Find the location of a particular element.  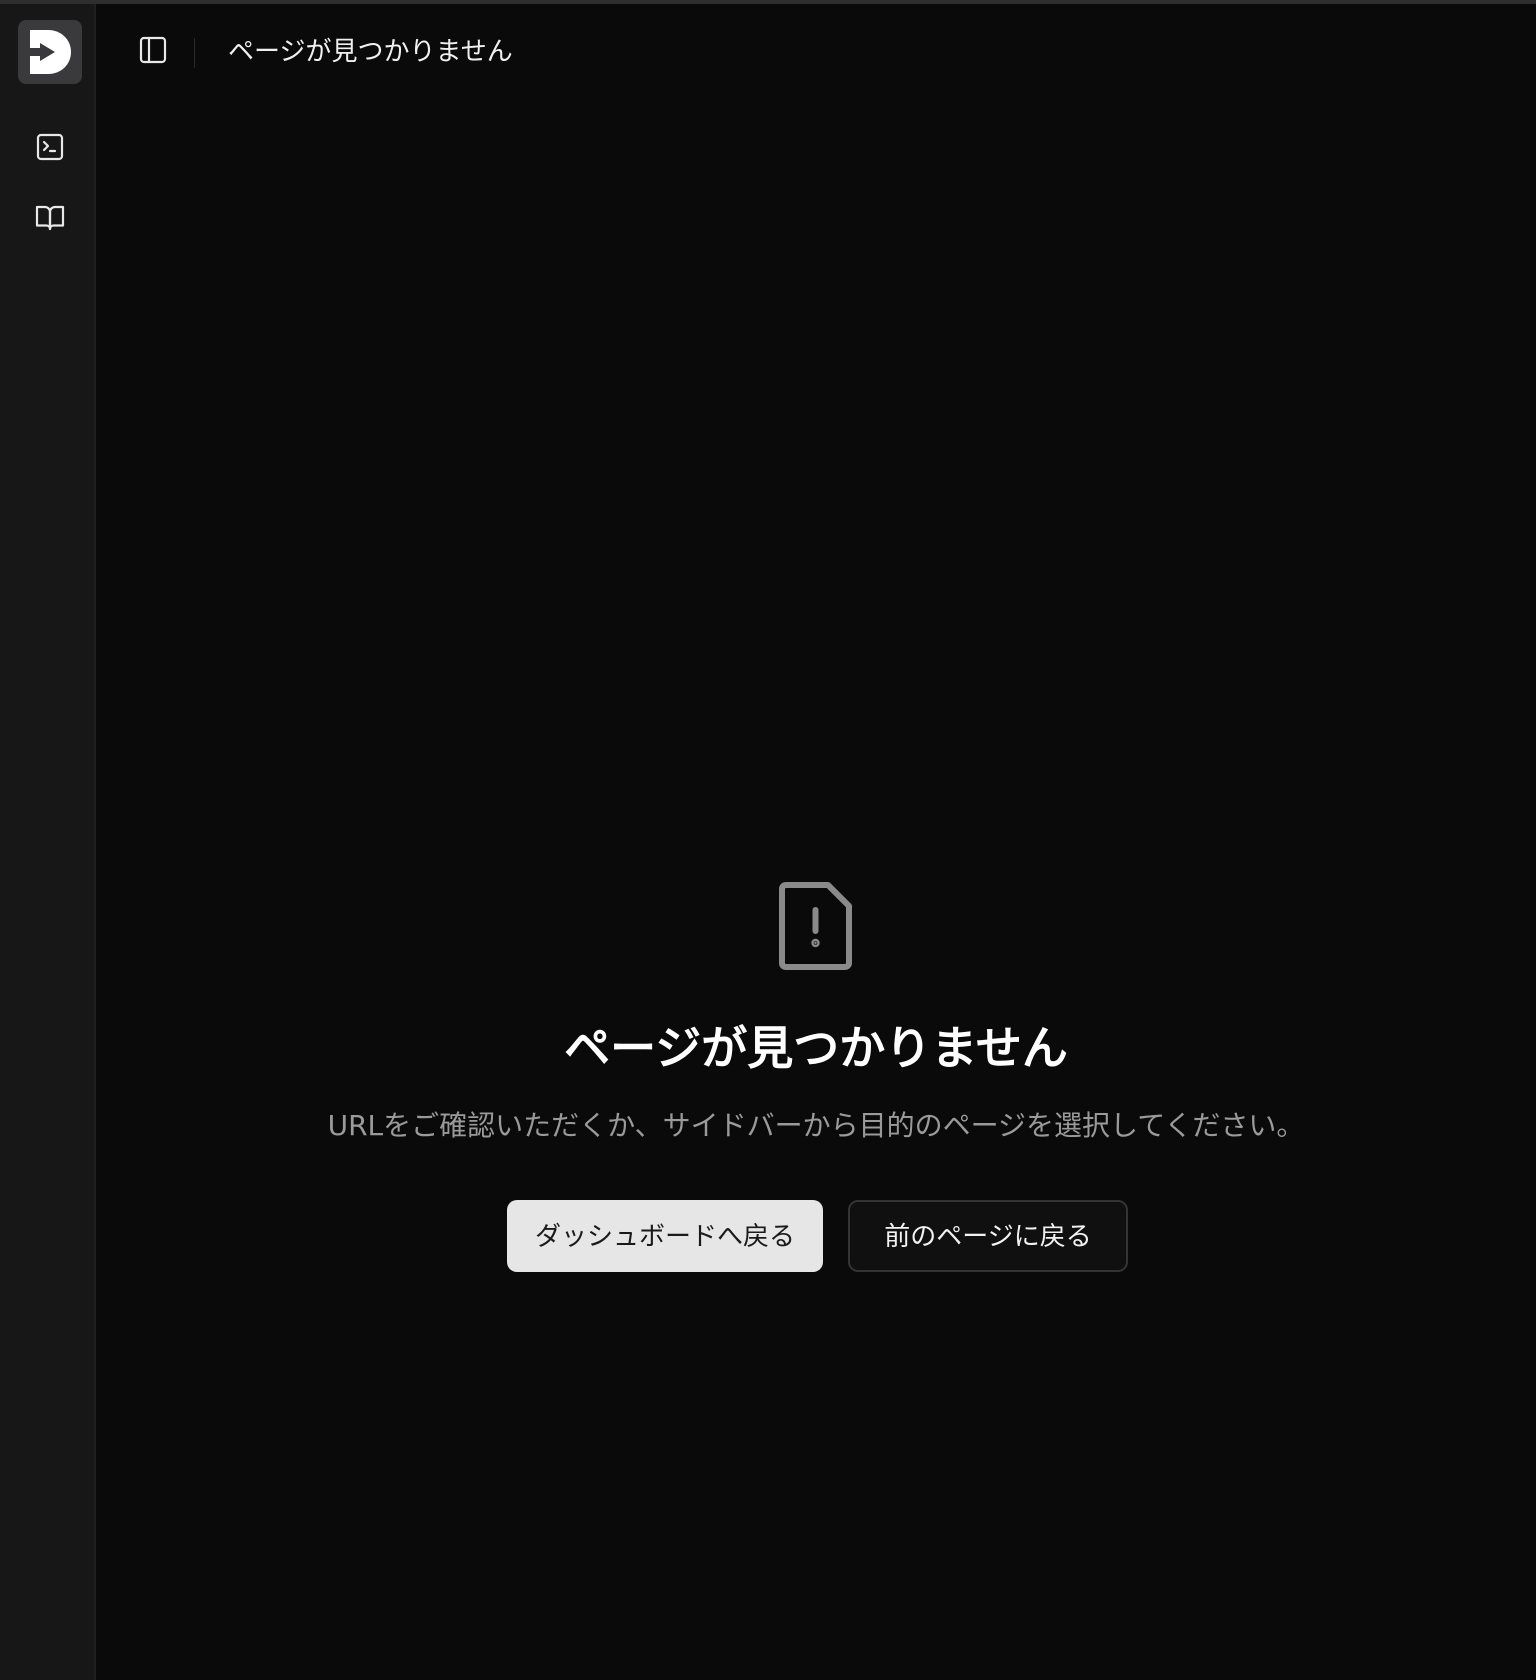

sidebar-toggle-button is located at coordinates (153, 50).